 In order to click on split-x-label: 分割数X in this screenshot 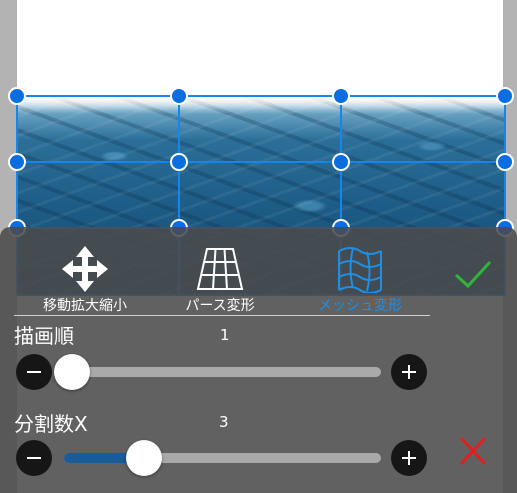, I will do `click(51, 424)`.